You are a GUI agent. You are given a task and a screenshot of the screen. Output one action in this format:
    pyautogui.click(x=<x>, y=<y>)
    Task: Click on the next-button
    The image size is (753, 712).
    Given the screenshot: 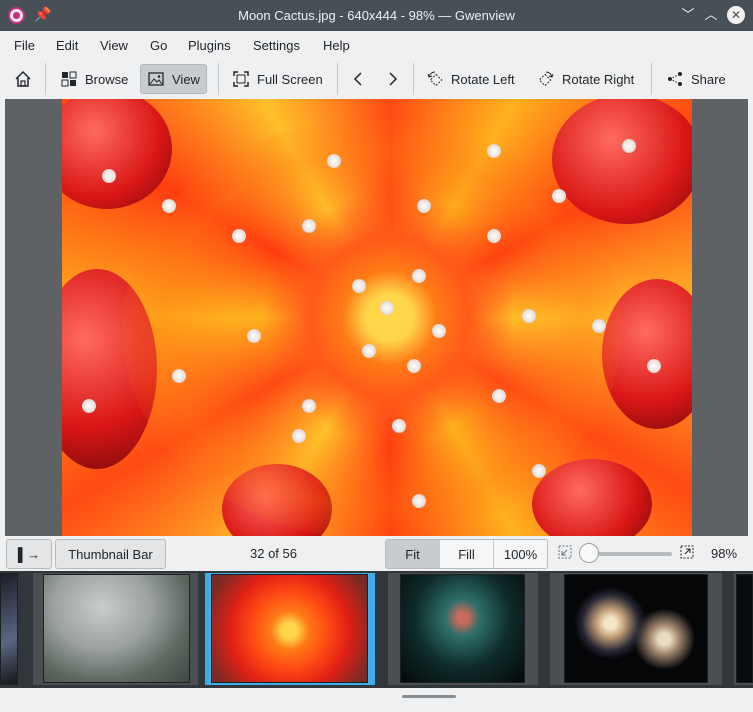 What is the action you would take?
    pyautogui.click(x=392, y=79)
    